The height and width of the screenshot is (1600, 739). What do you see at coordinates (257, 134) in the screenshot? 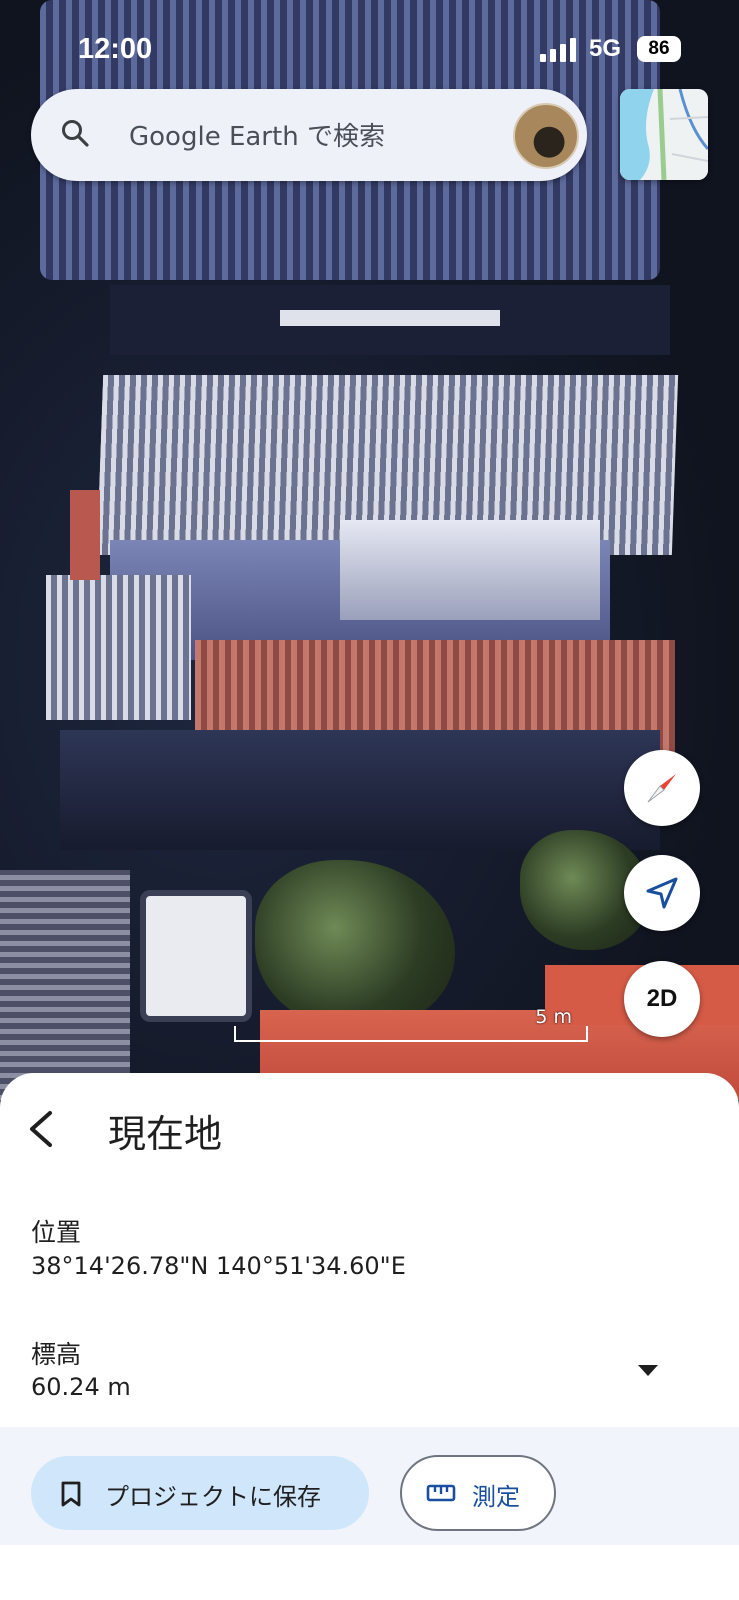
I see `search-input-placeholder: Google Earth で検索` at bounding box center [257, 134].